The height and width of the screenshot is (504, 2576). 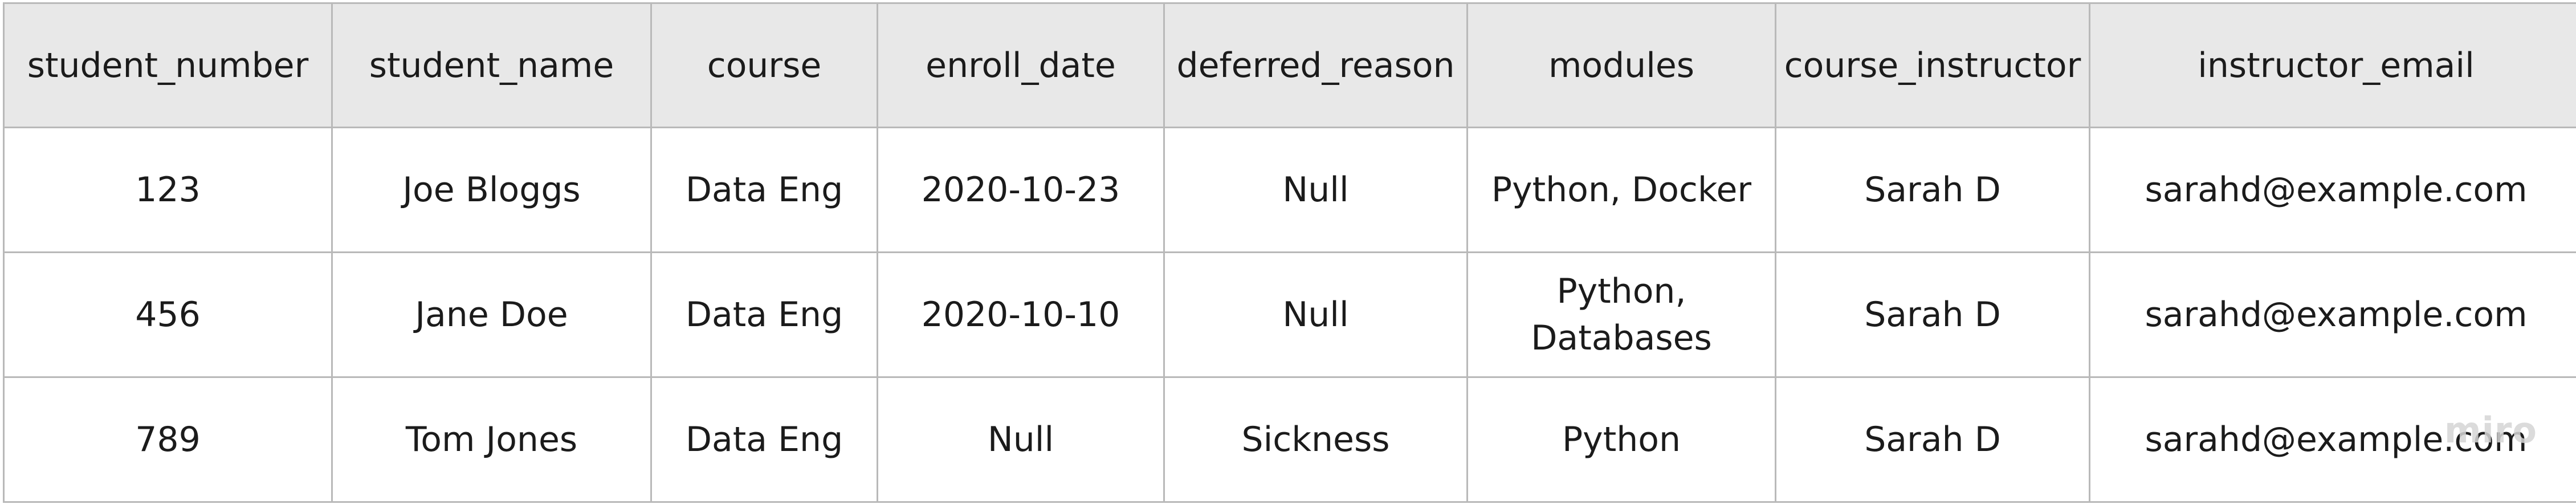 What do you see at coordinates (1021, 190) in the screenshot?
I see `cell-enroll-date: 2020-10-23` at bounding box center [1021, 190].